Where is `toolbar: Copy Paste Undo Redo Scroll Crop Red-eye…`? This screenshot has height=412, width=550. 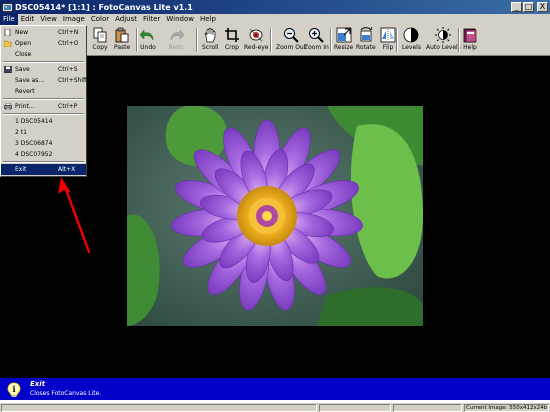
toolbar: Copy Paste Undo Redo Scroll Crop Red-eye… is located at coordinates (318, 40).